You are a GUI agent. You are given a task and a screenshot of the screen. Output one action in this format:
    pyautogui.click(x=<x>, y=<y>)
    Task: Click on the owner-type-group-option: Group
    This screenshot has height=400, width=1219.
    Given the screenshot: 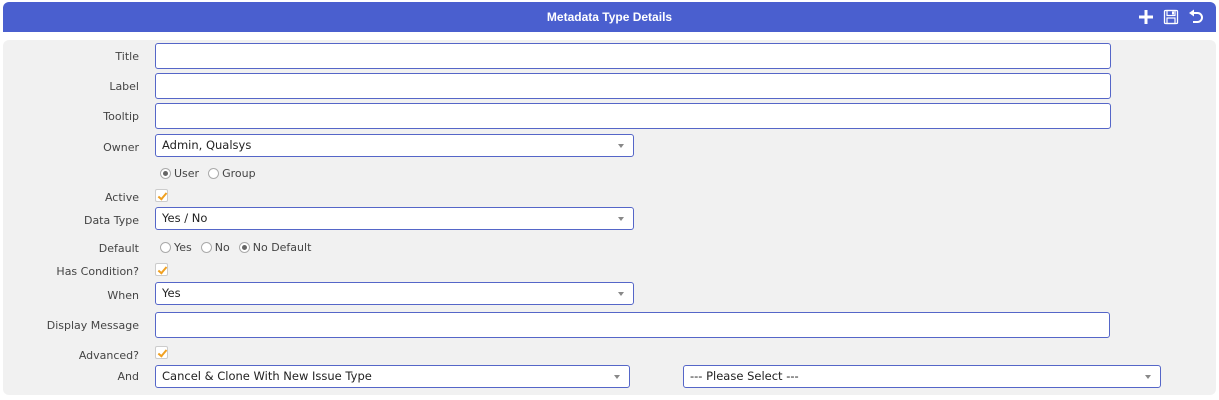 What is the action you would take?
    pyautogui.click(x=232, y=173)
    